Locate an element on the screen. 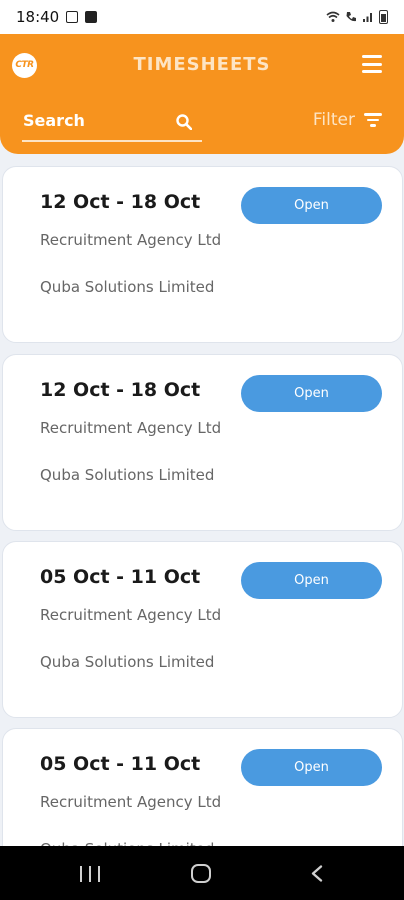 This screenshot has height=900, width=404. page-title: TIMESHEETS is located at coordinates (202, 64).